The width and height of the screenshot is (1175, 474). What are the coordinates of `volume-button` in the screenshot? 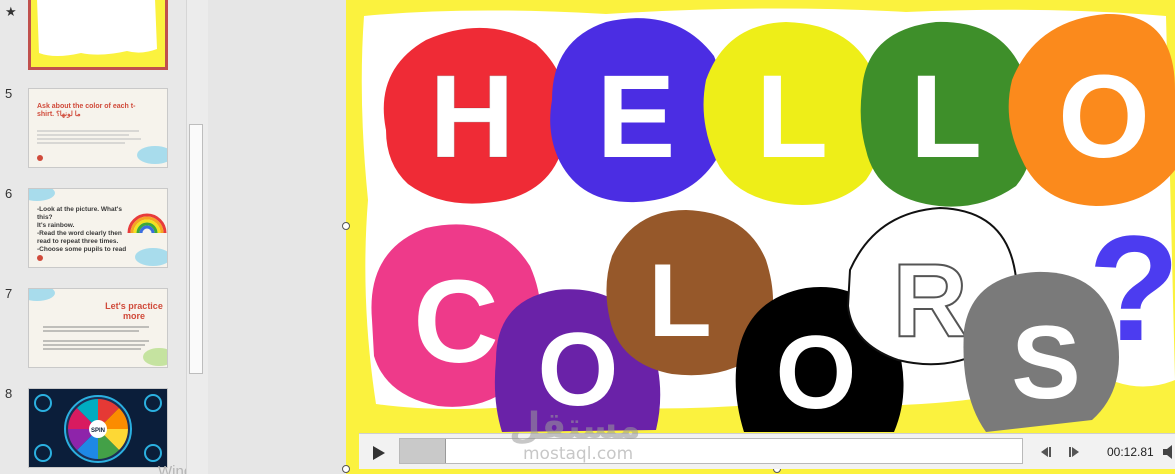 It's located at (1168, 452).